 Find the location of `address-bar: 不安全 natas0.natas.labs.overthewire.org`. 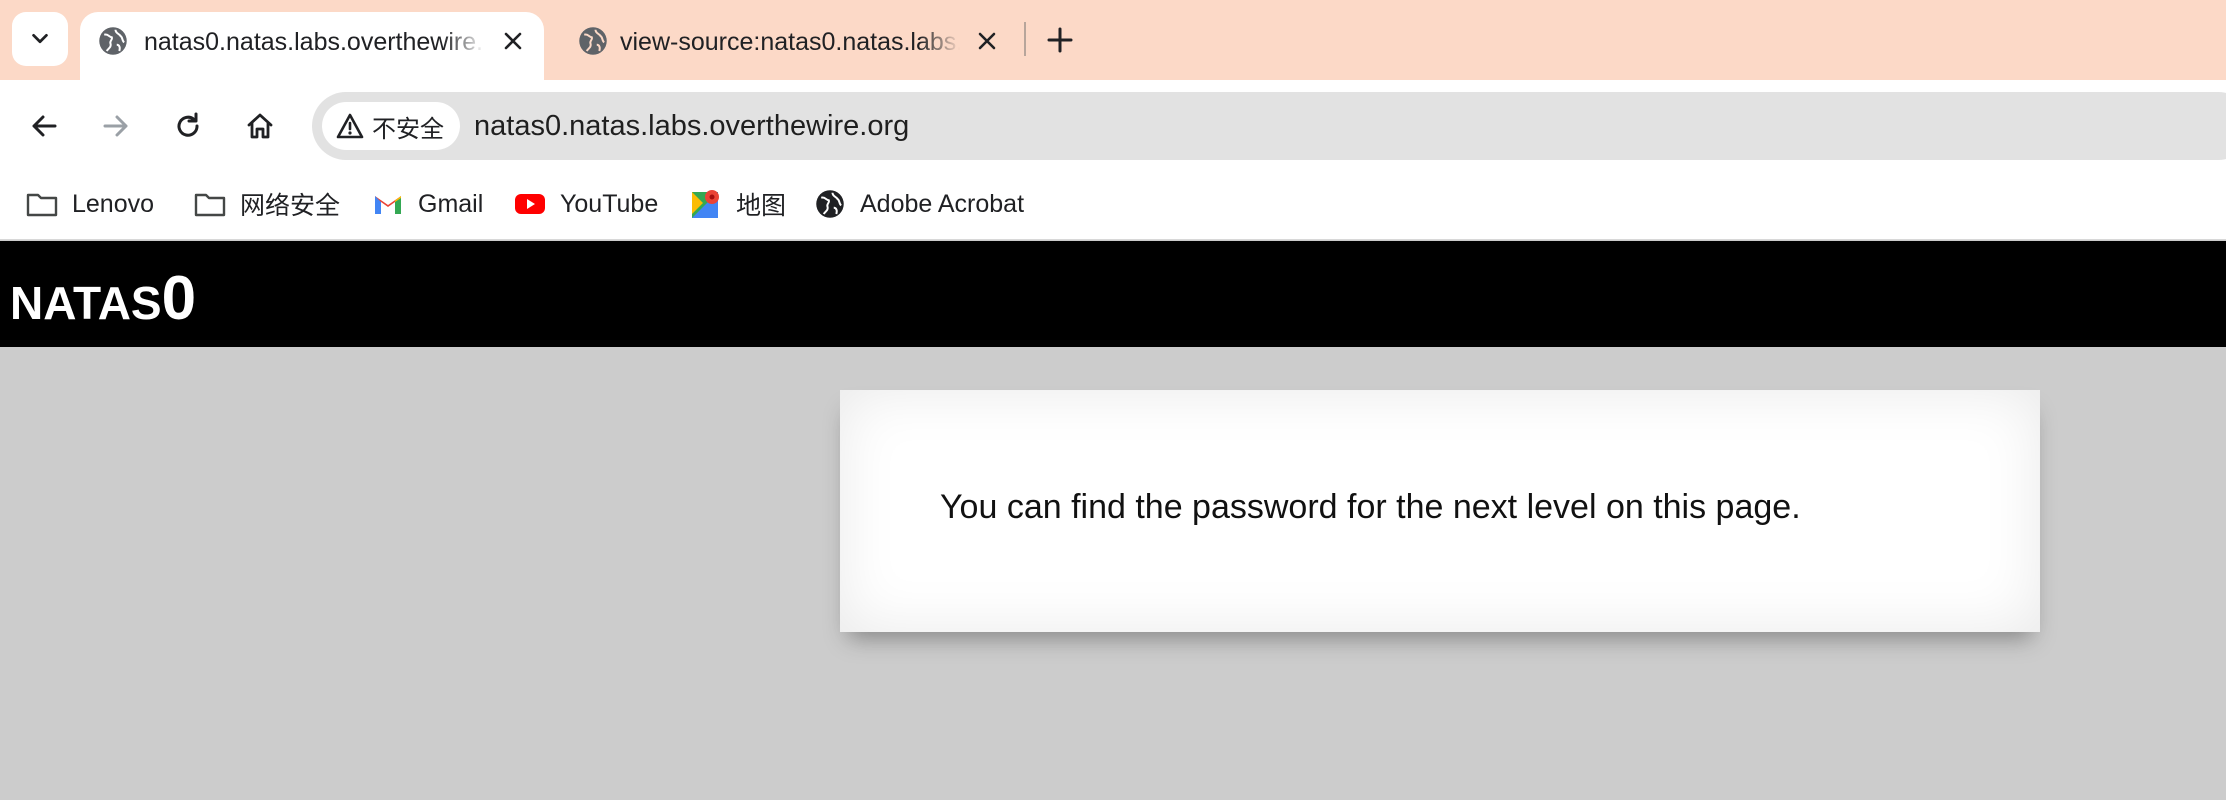

address-bar: 不安全 natas0.natas.labs.overthewire.org is located at coordinates (1269, 126).